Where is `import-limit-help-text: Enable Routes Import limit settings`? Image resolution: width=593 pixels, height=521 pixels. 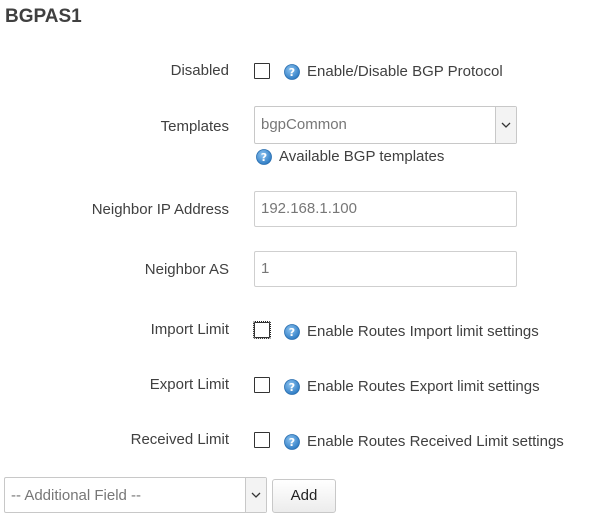 import-limit-help-text: Enable Routes Import limit settings is located at coordinates (423, 331).